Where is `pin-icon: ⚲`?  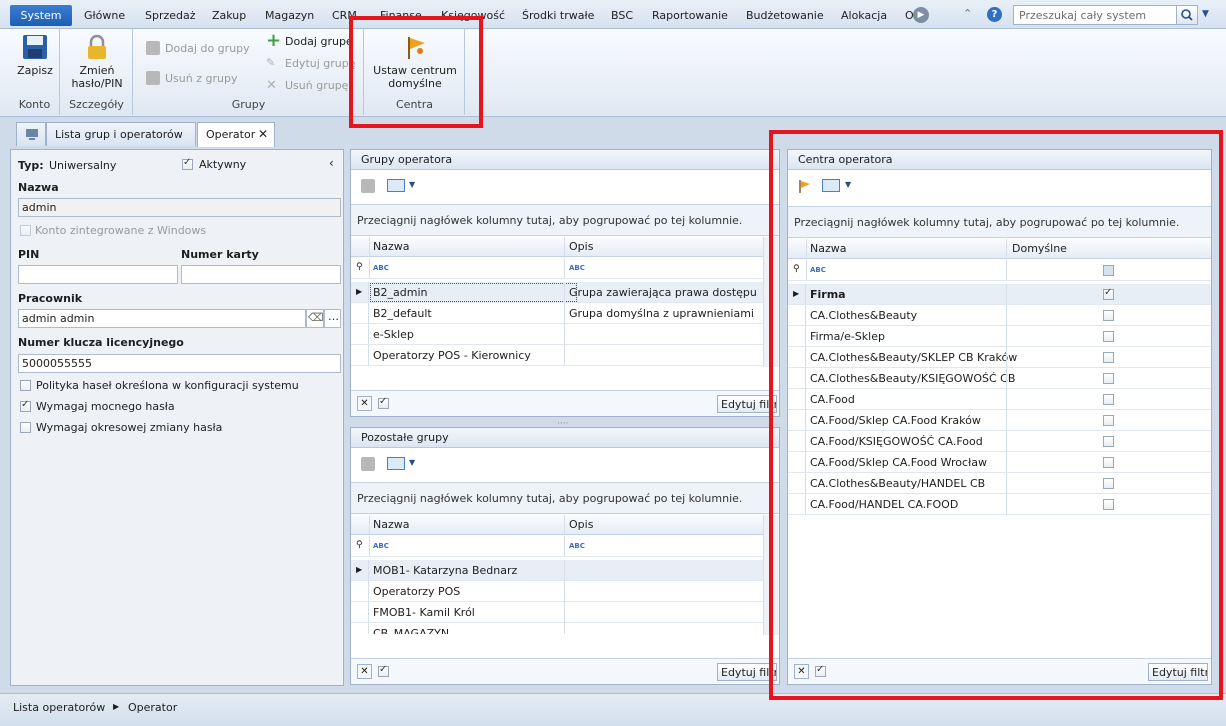 pin-icon: ⚲ is located at coordinates (359, 267).